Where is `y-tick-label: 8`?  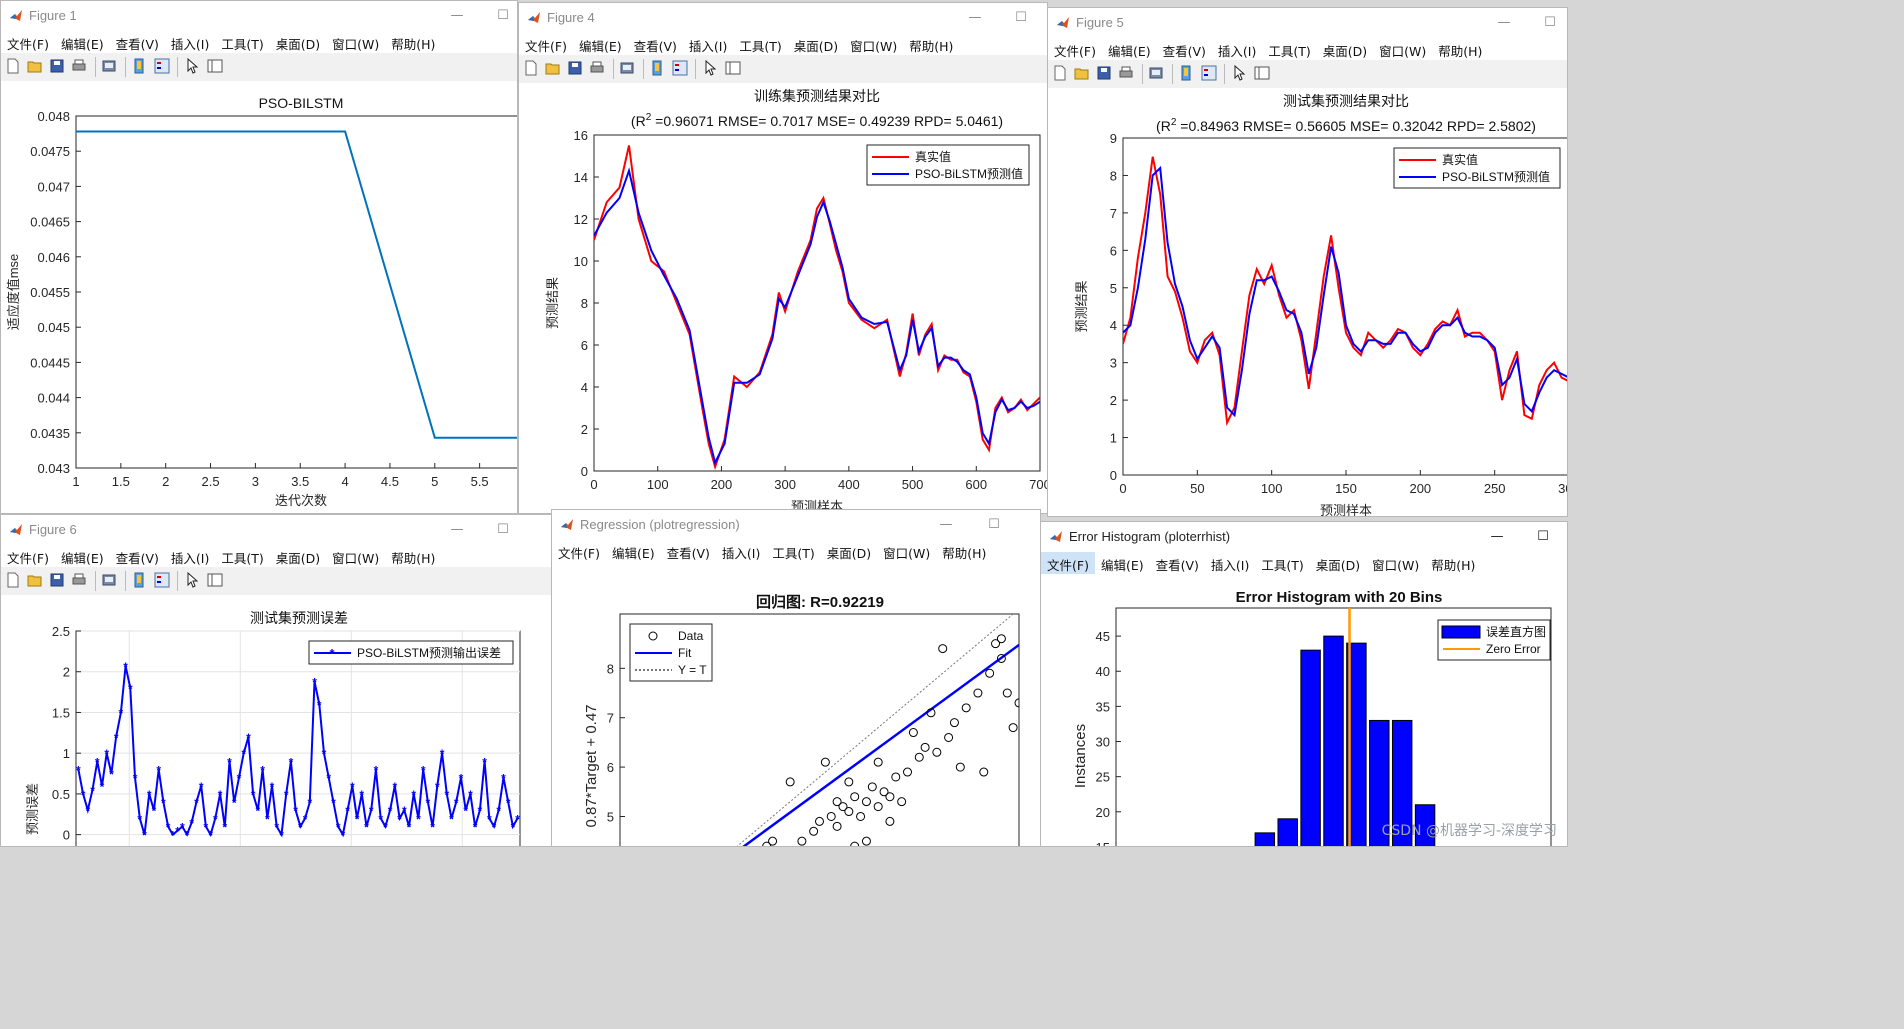
y-tick-label: 8 is located at coordinates (610, 668).